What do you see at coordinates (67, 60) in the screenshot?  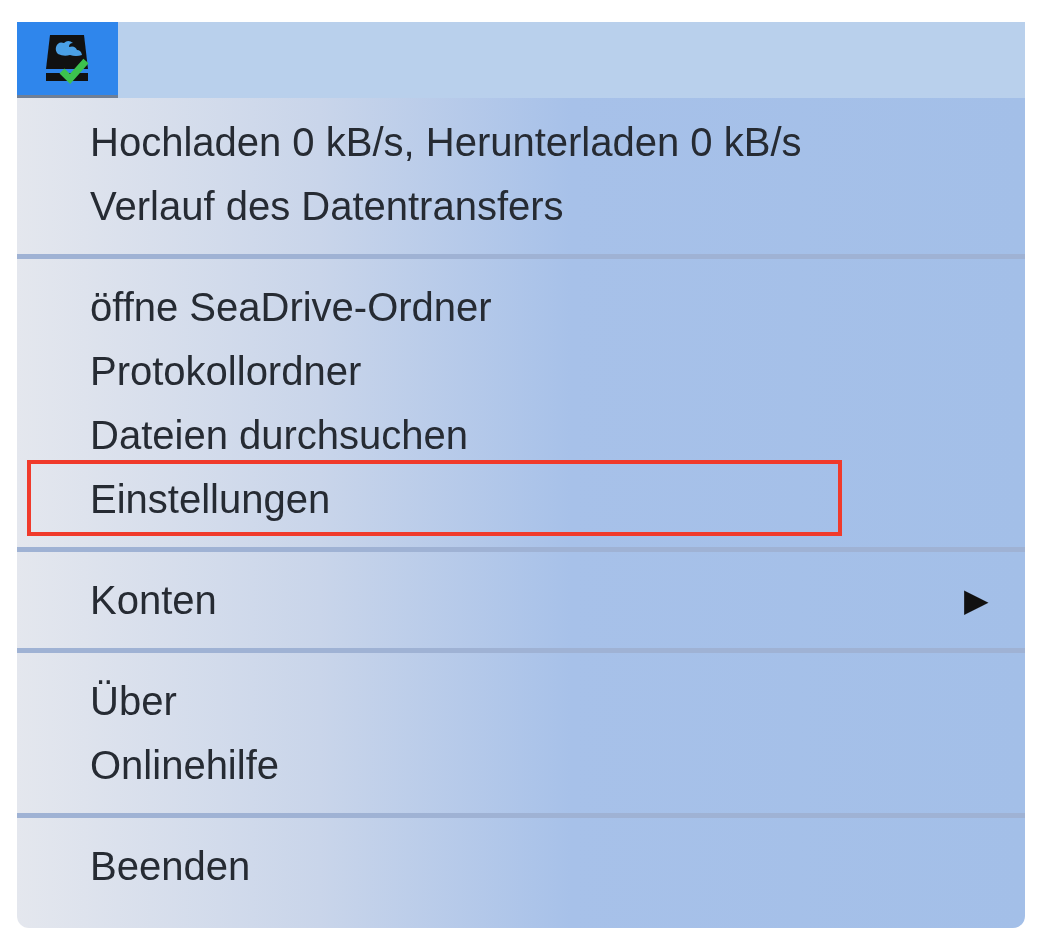 I see `status-icon` at bounding box center [67, 60].